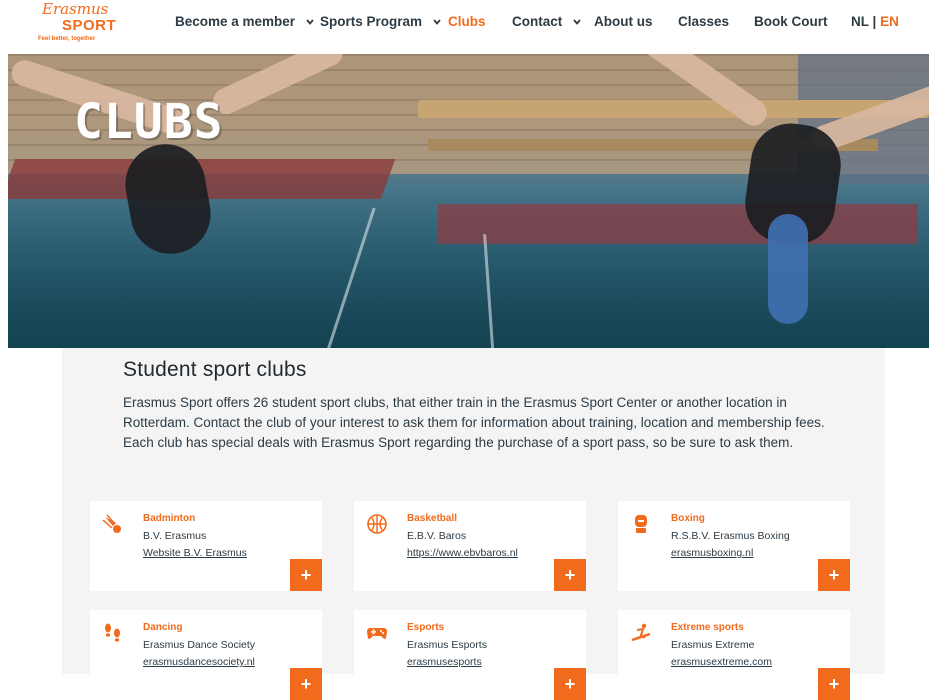  I want to click on erasmus-sport-logo: Erasmus SPORT Feel better, together, so click(76, 24).